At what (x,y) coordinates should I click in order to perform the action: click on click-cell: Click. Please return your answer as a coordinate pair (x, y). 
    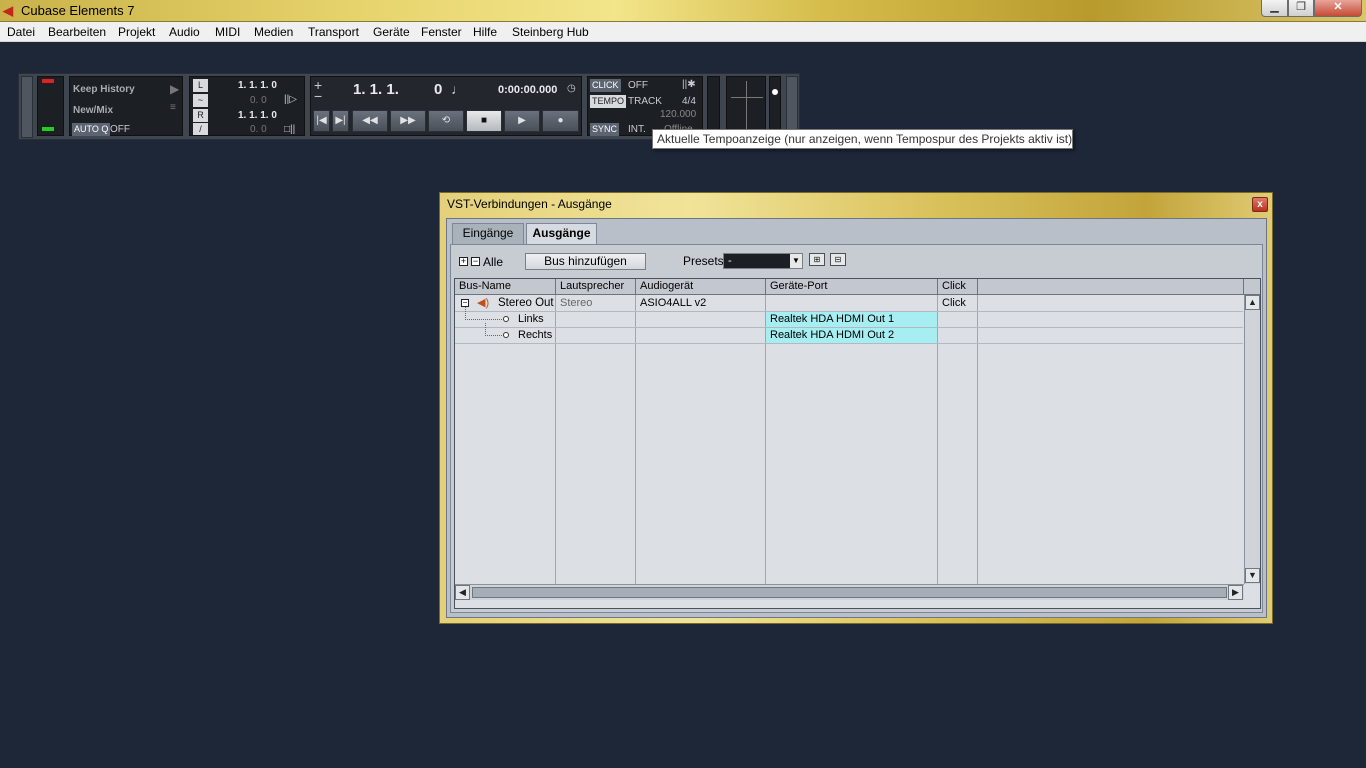
    Looking at the image, I should click on (957, 303).